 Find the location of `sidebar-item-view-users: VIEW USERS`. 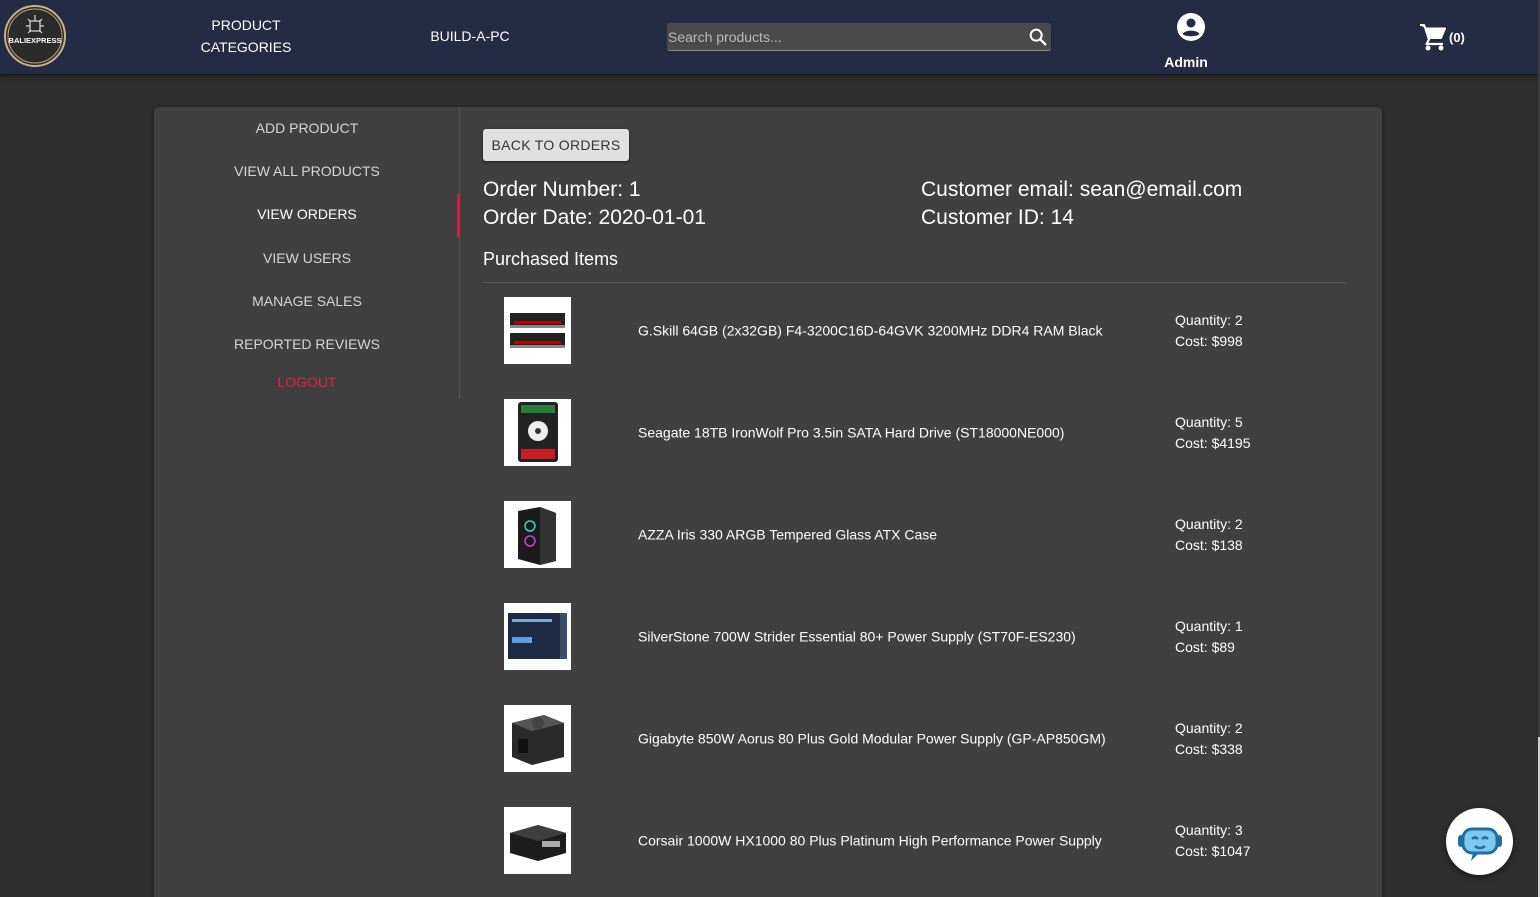

sidebar-item-view-users: VIEW USERS is located at coordinates (307, 258).